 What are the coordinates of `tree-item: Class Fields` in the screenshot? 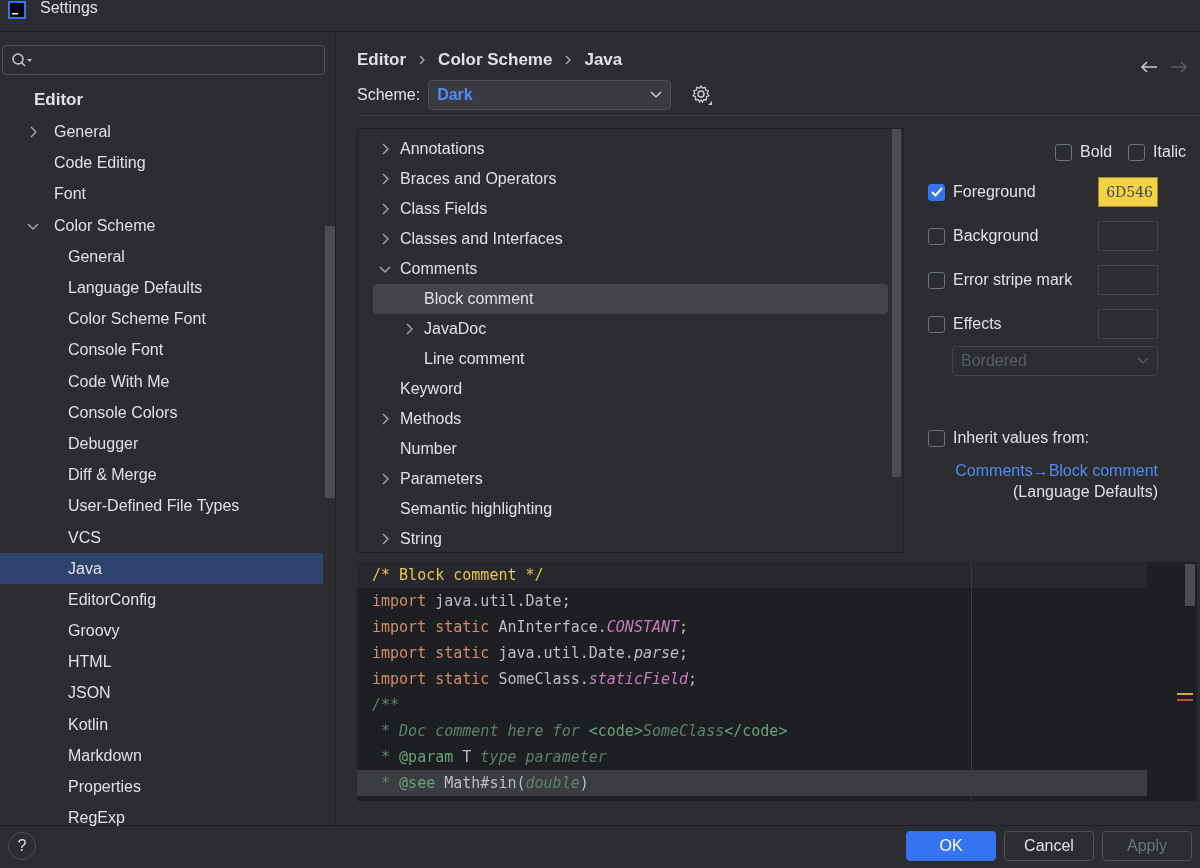 It's located at (630, 209).